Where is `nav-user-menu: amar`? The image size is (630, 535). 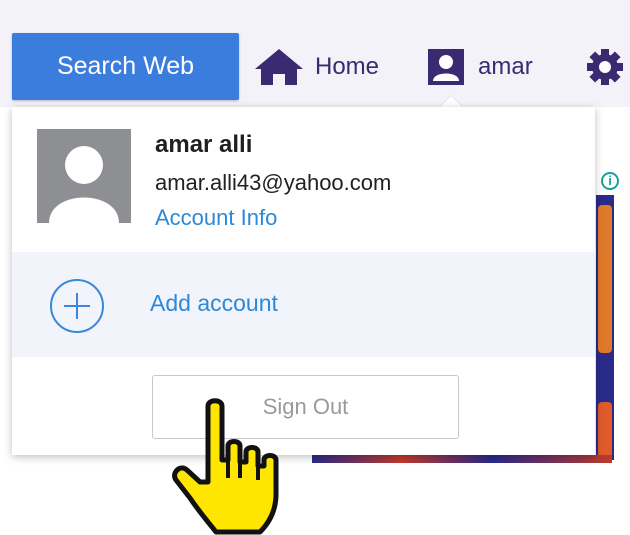
nav-user-menu: amar is located at coordinates (480, 67).